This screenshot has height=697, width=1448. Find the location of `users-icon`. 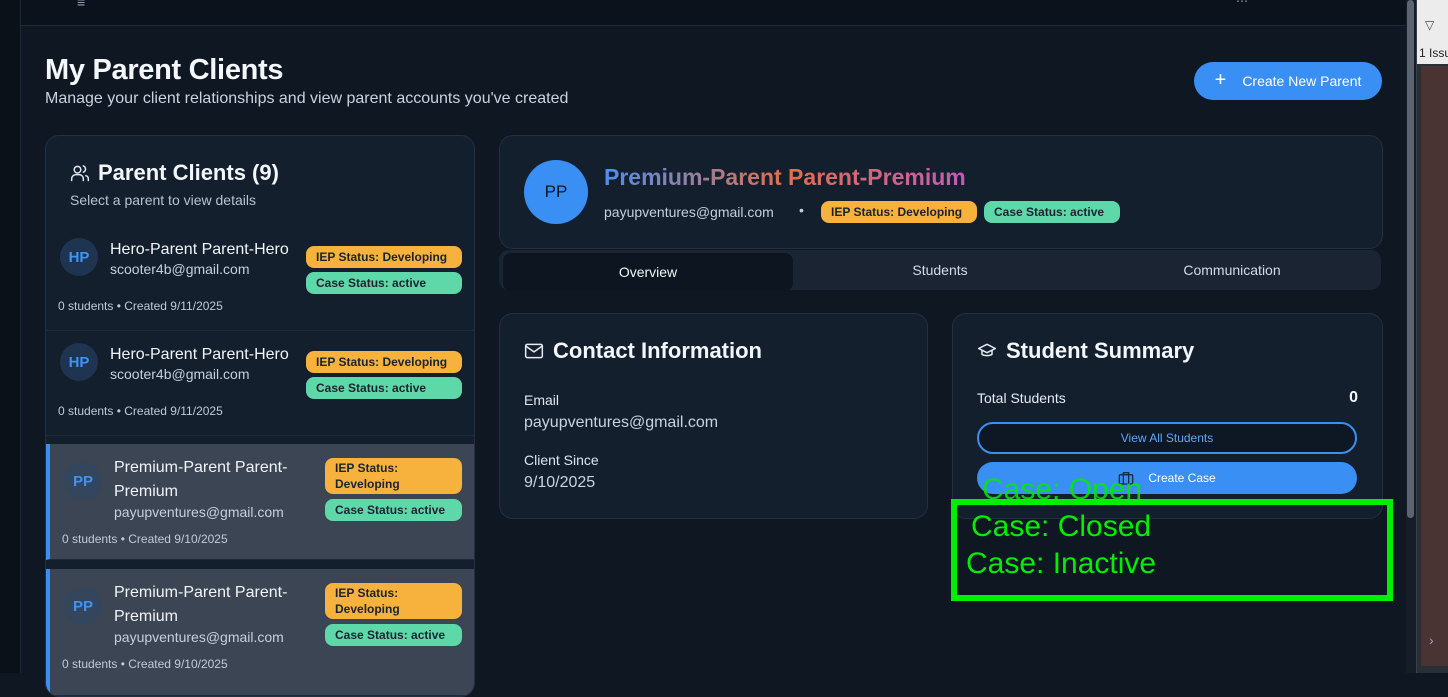

users-icon is located at coordinates (80, 173).